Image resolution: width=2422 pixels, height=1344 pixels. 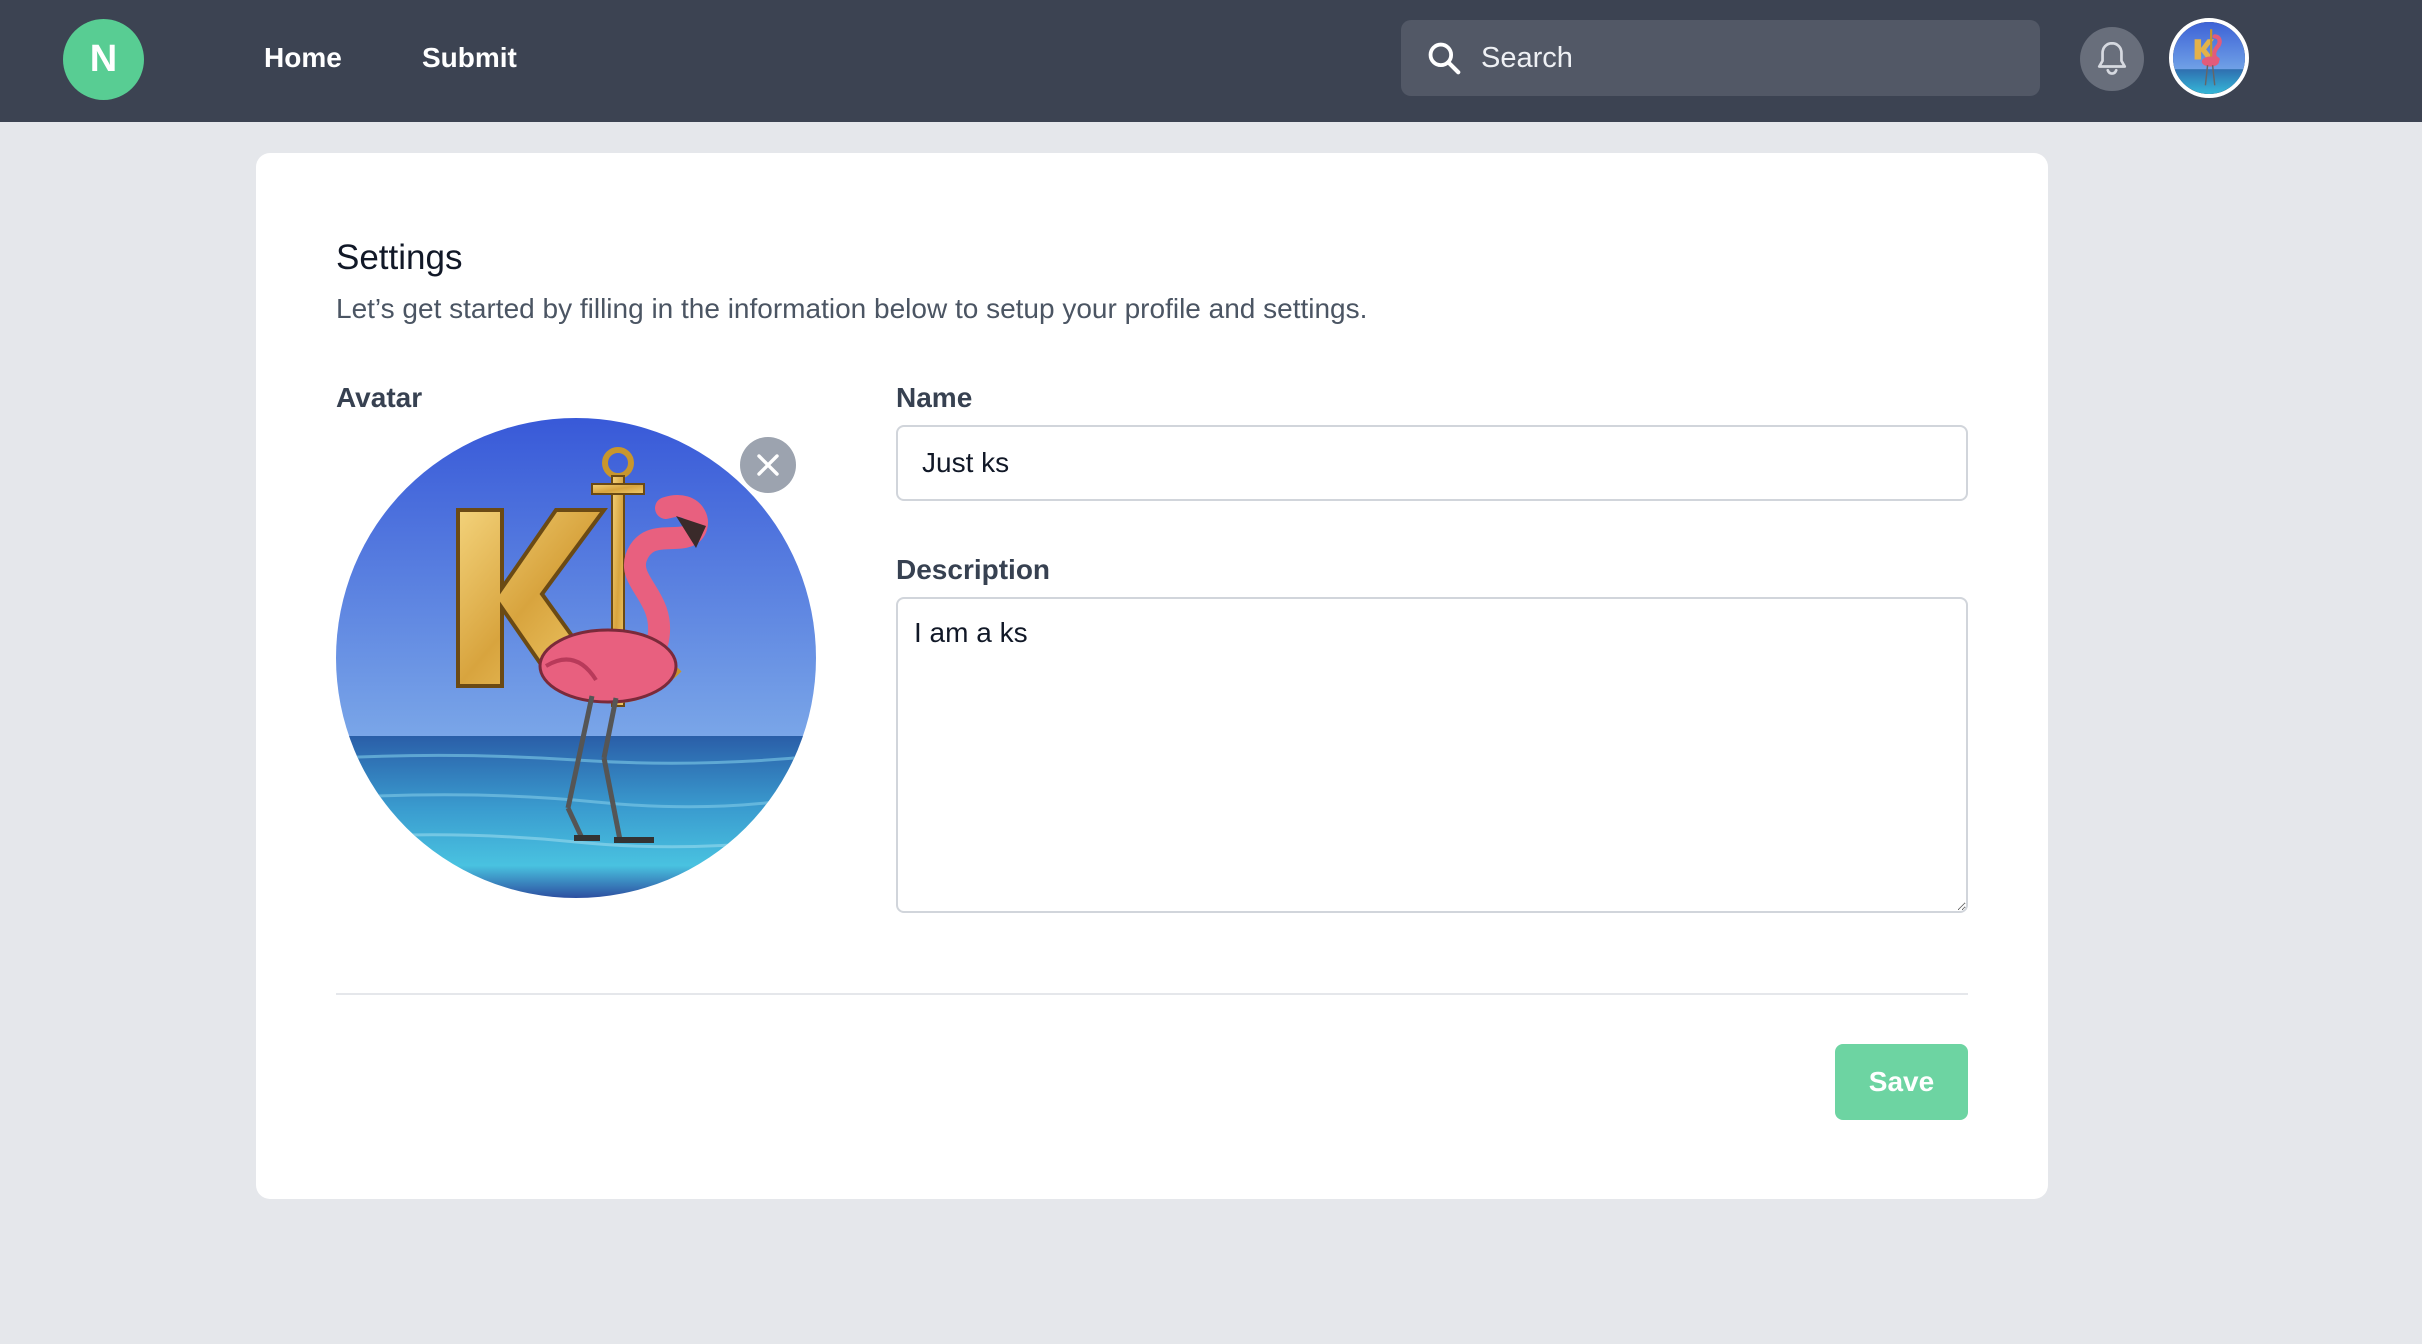 I want to click on user-avatar-button, so click(x=2209, y=58).